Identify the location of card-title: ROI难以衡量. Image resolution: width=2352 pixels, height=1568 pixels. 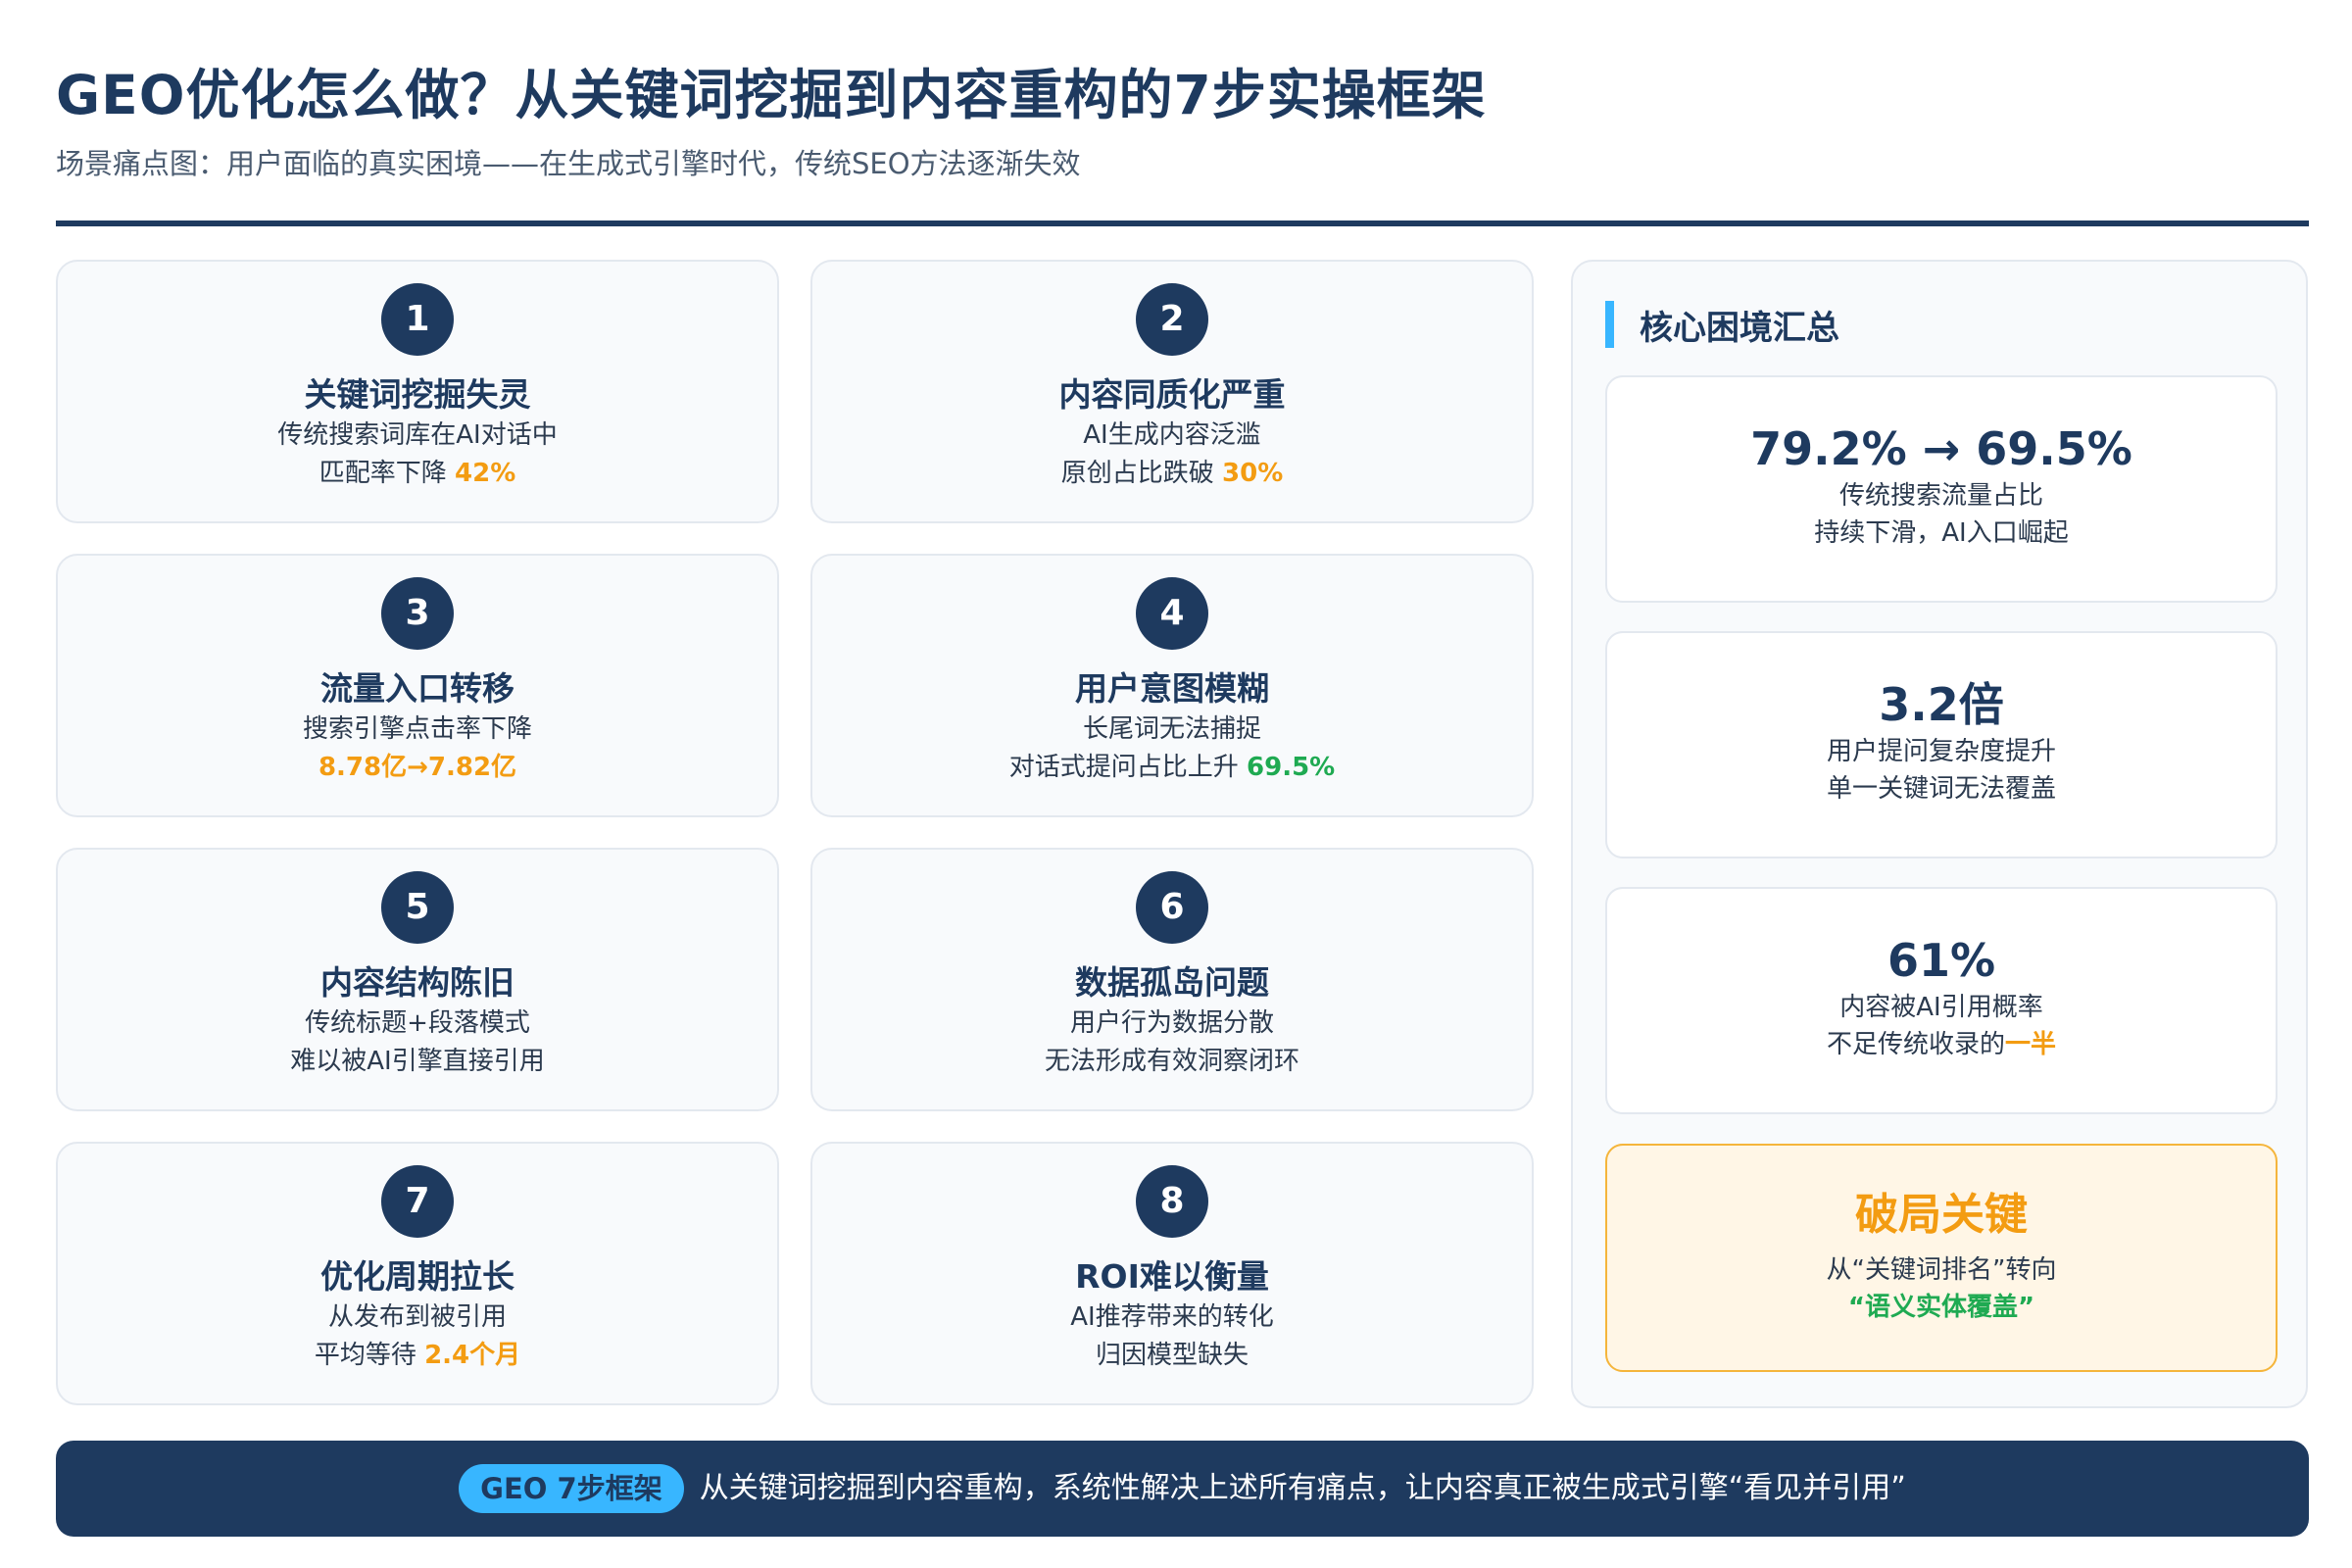
(1172, 1276).